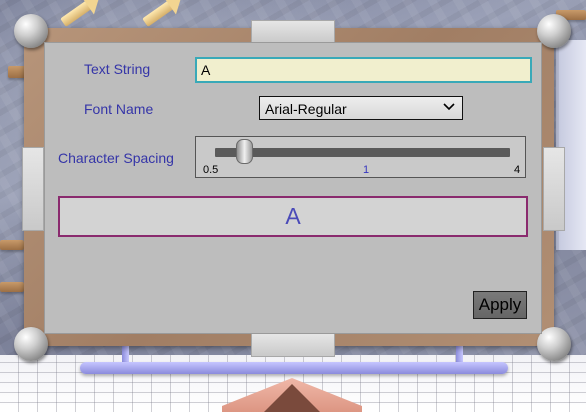  What do you see at coordinates (211, 170) in the screenshot?
I see `slider-min-label: 0.5` at bounding box center [211, 170].